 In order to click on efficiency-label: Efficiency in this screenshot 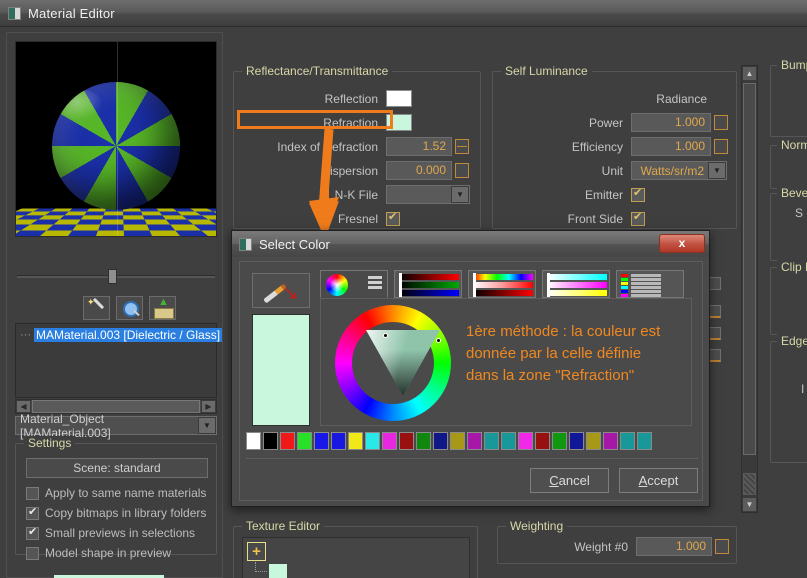, I will do `click(597, 146)`.